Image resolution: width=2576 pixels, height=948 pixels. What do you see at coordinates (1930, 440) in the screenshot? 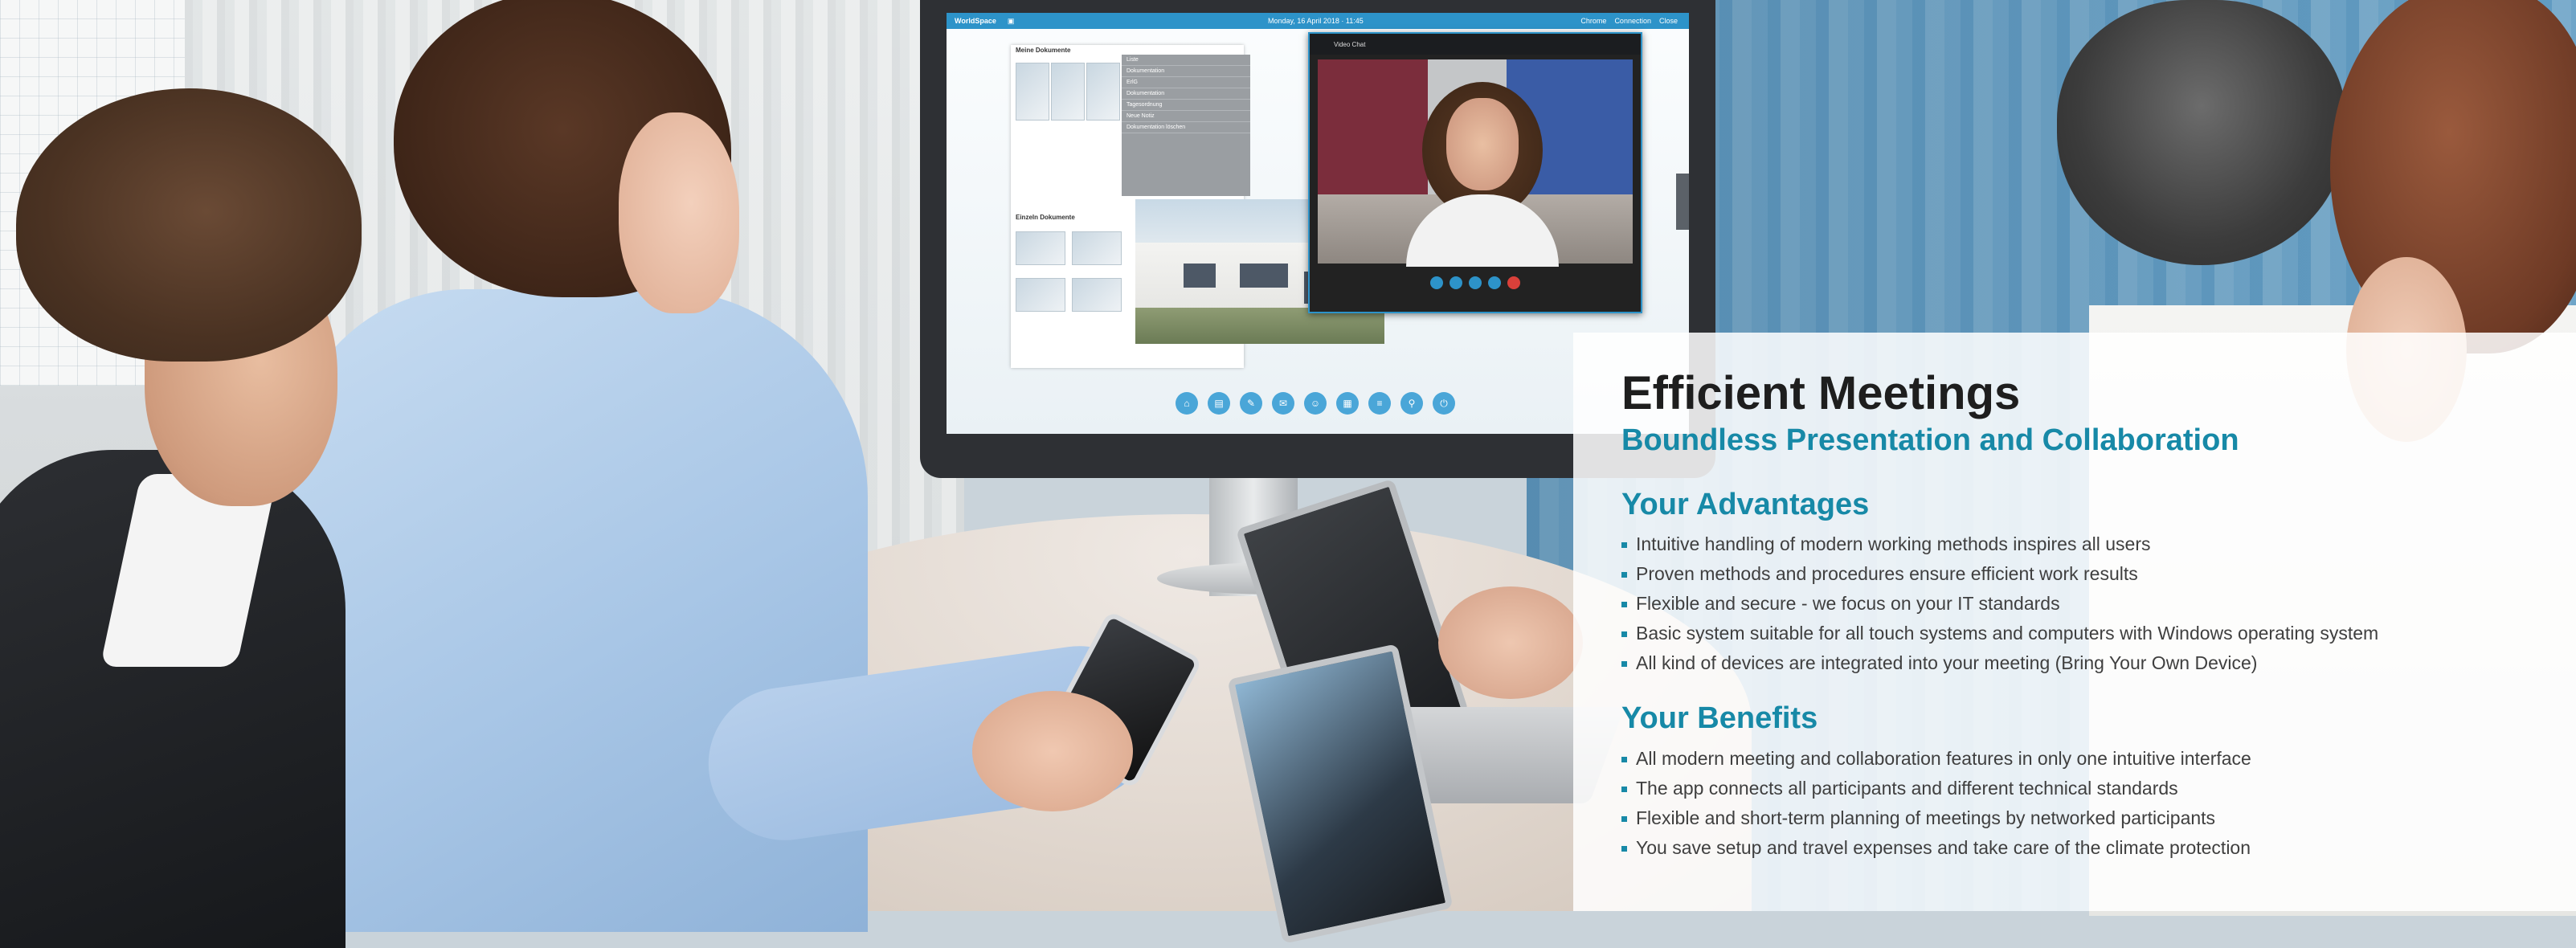
I see `page-subtitle: Boundless Presentation and Collaboration` at bounding box center [1930, 440].